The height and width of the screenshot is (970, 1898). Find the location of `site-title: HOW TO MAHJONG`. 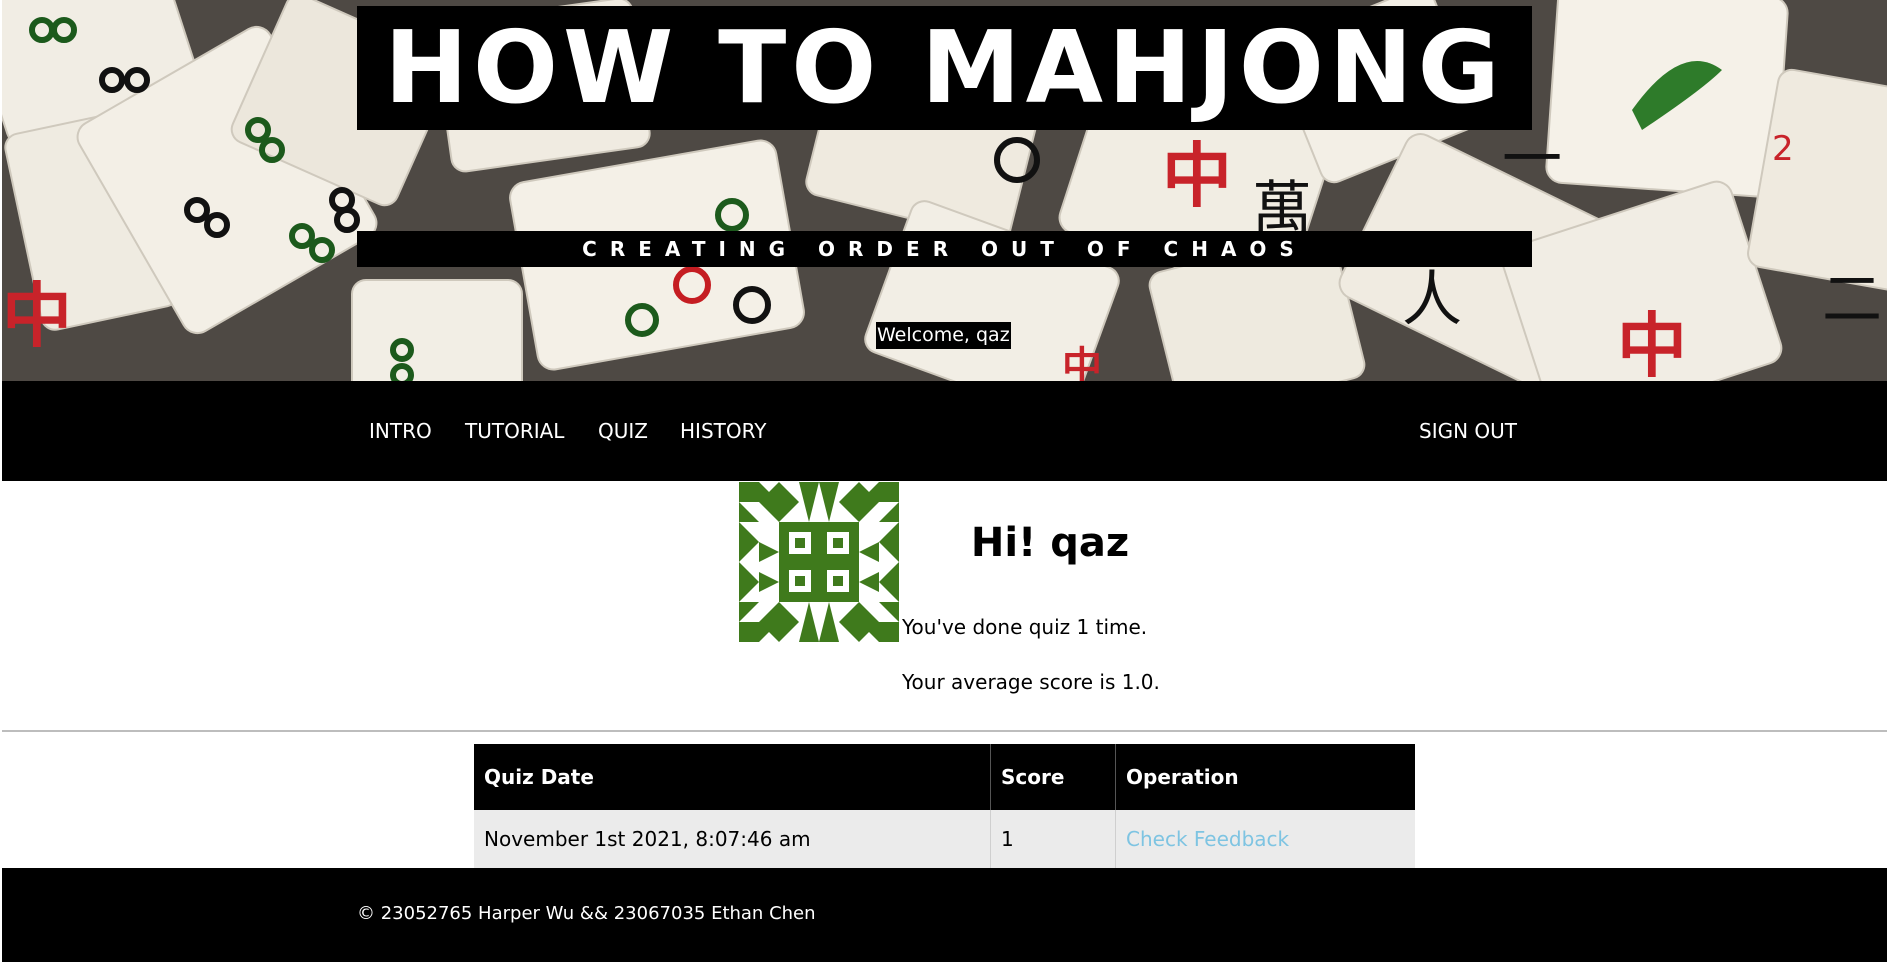

site-title: HOW TO MAHJONG is located at coordinates (944, 68).